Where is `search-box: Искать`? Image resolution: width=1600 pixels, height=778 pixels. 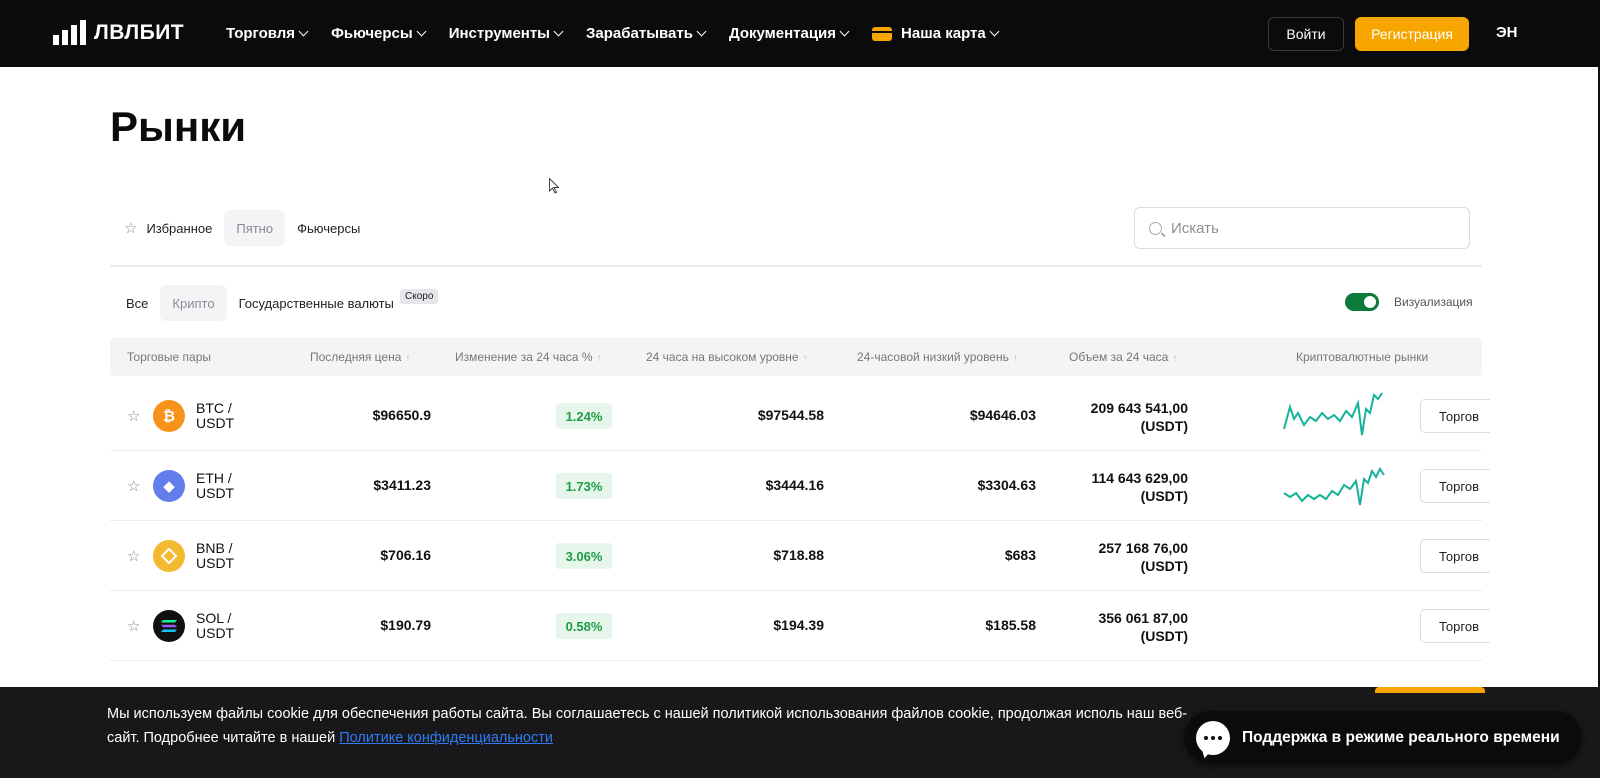
search-box: Искать is located at coordinates (1302, 228).